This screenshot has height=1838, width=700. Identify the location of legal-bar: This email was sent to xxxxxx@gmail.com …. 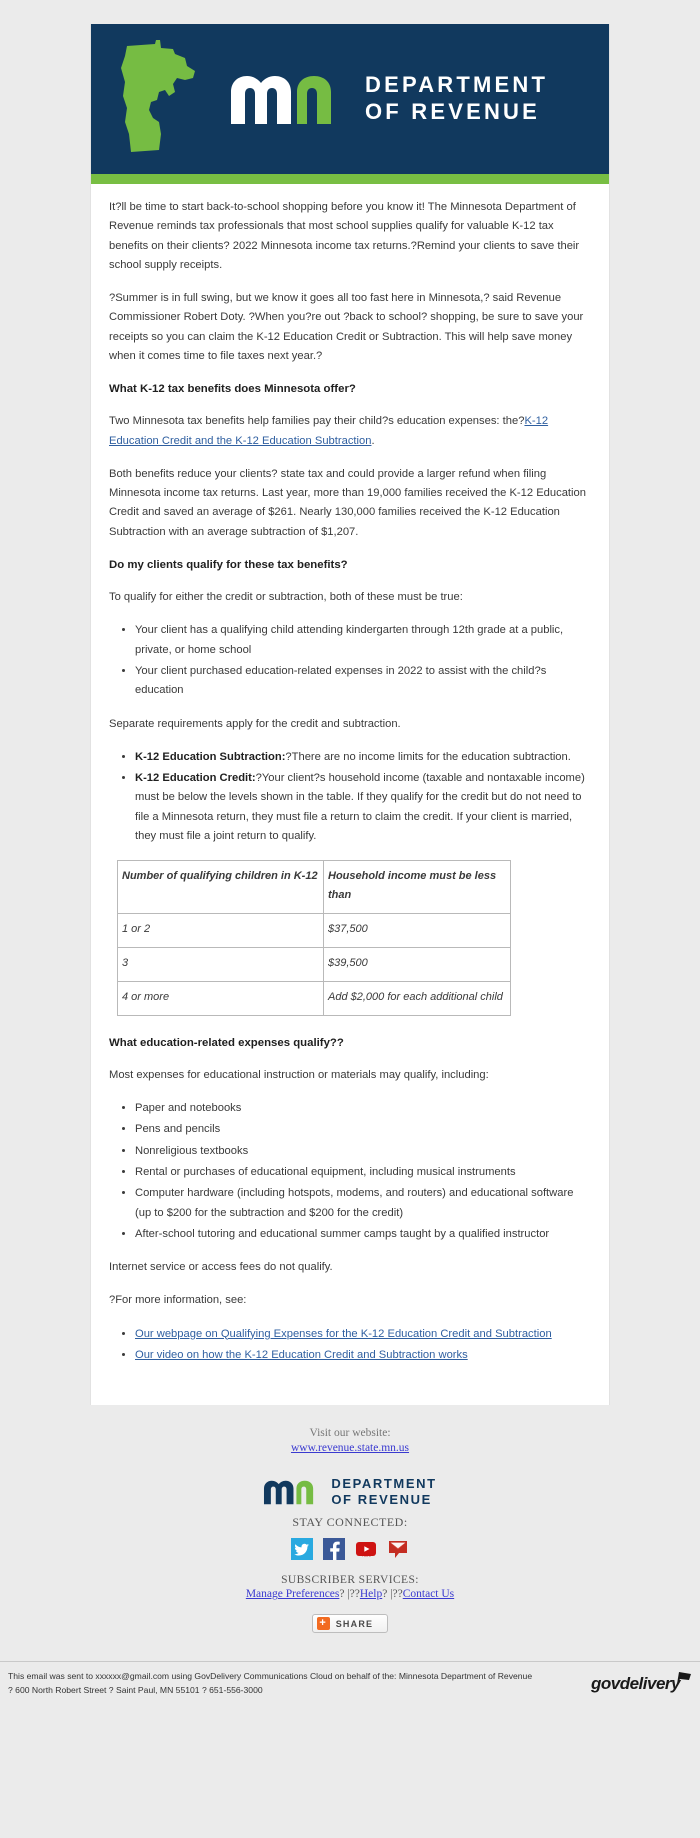
(350, 1684).